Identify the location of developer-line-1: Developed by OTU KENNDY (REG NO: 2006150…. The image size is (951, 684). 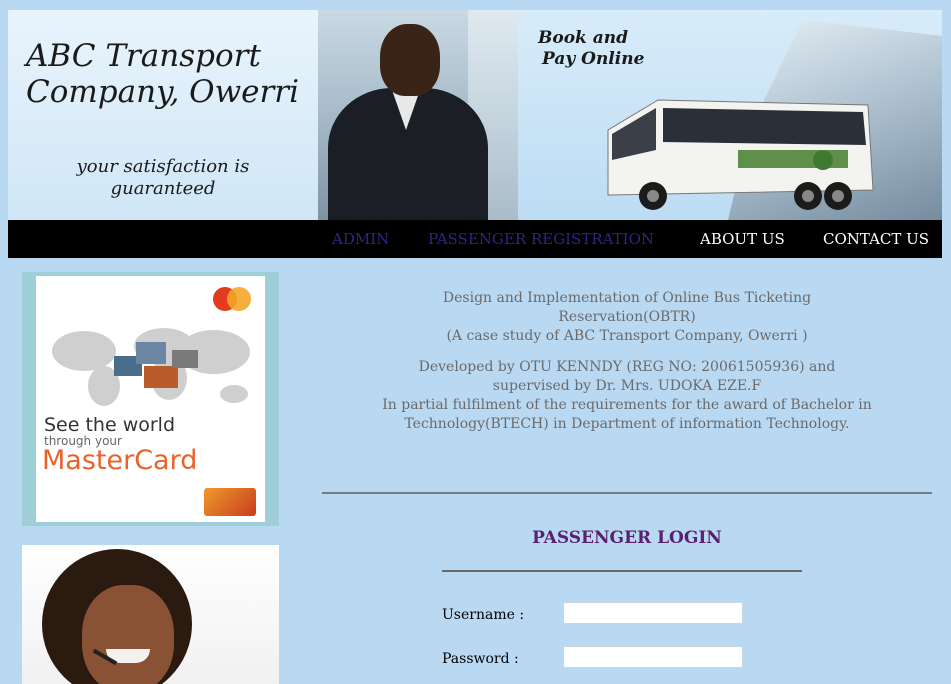
(627, 367).